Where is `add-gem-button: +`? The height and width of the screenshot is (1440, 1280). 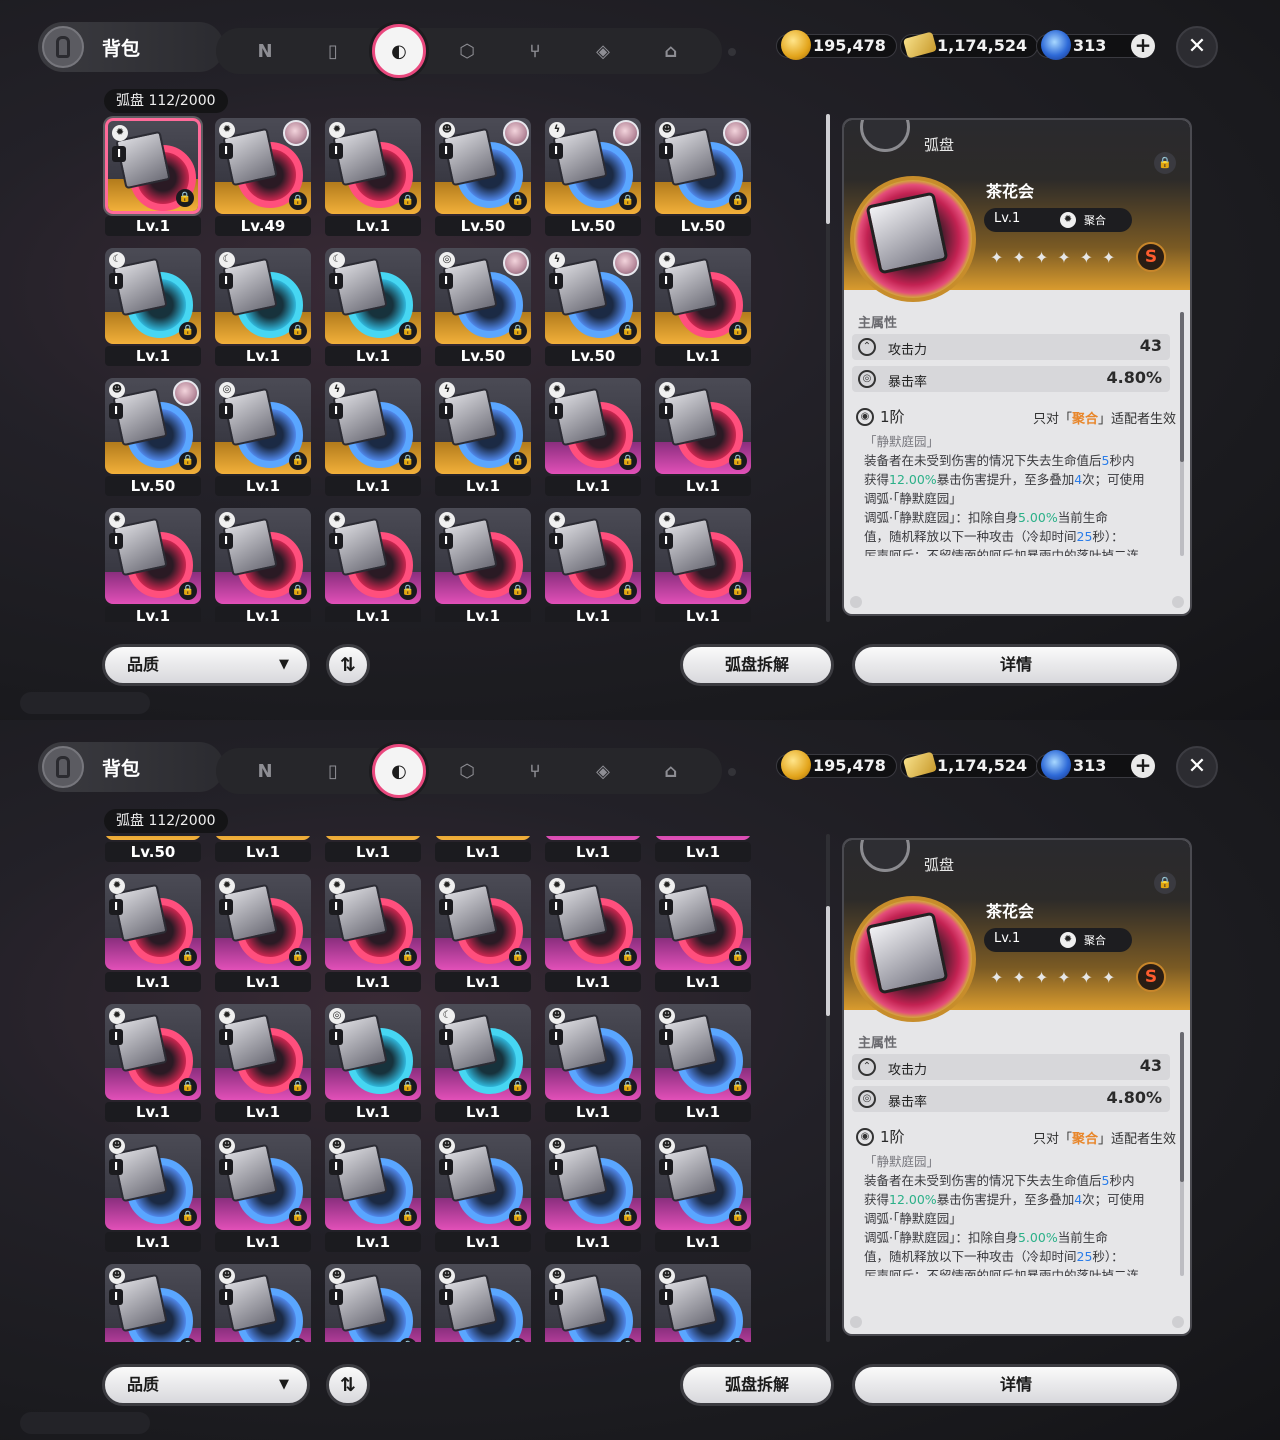
add-gem-button: + is located at coordinates (1143, 46).